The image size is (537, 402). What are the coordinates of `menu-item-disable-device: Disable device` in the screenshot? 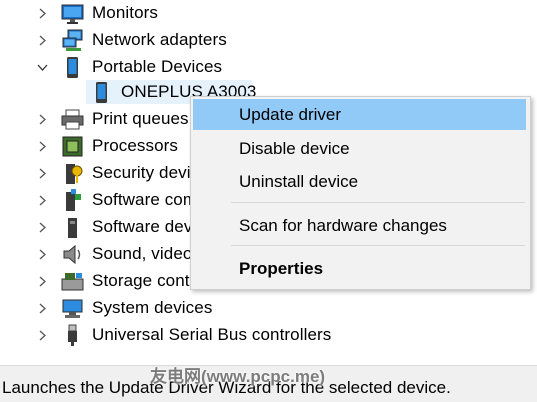 It's located at (359, 148).